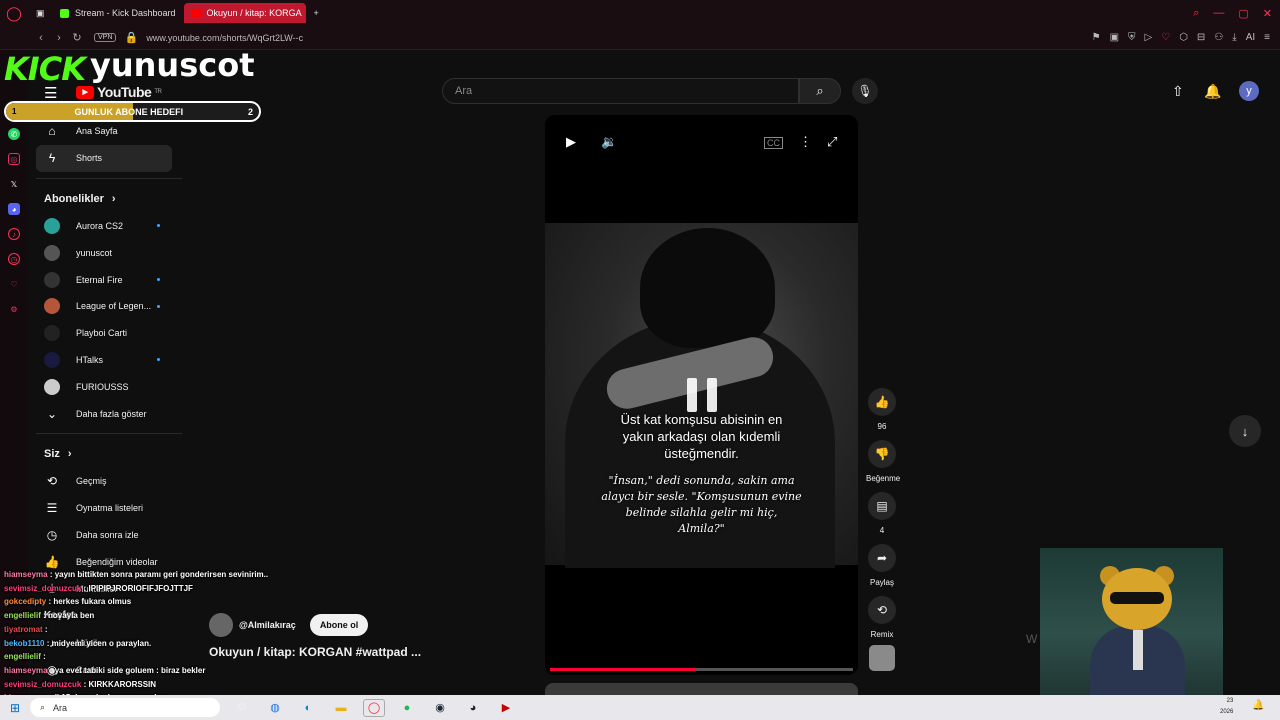 This screenshot has height=720, width=1280. What do you see at coordinates (571, 142) in the screenshot?
I see `play-icon: ▶` at bounding box center [571, 142].